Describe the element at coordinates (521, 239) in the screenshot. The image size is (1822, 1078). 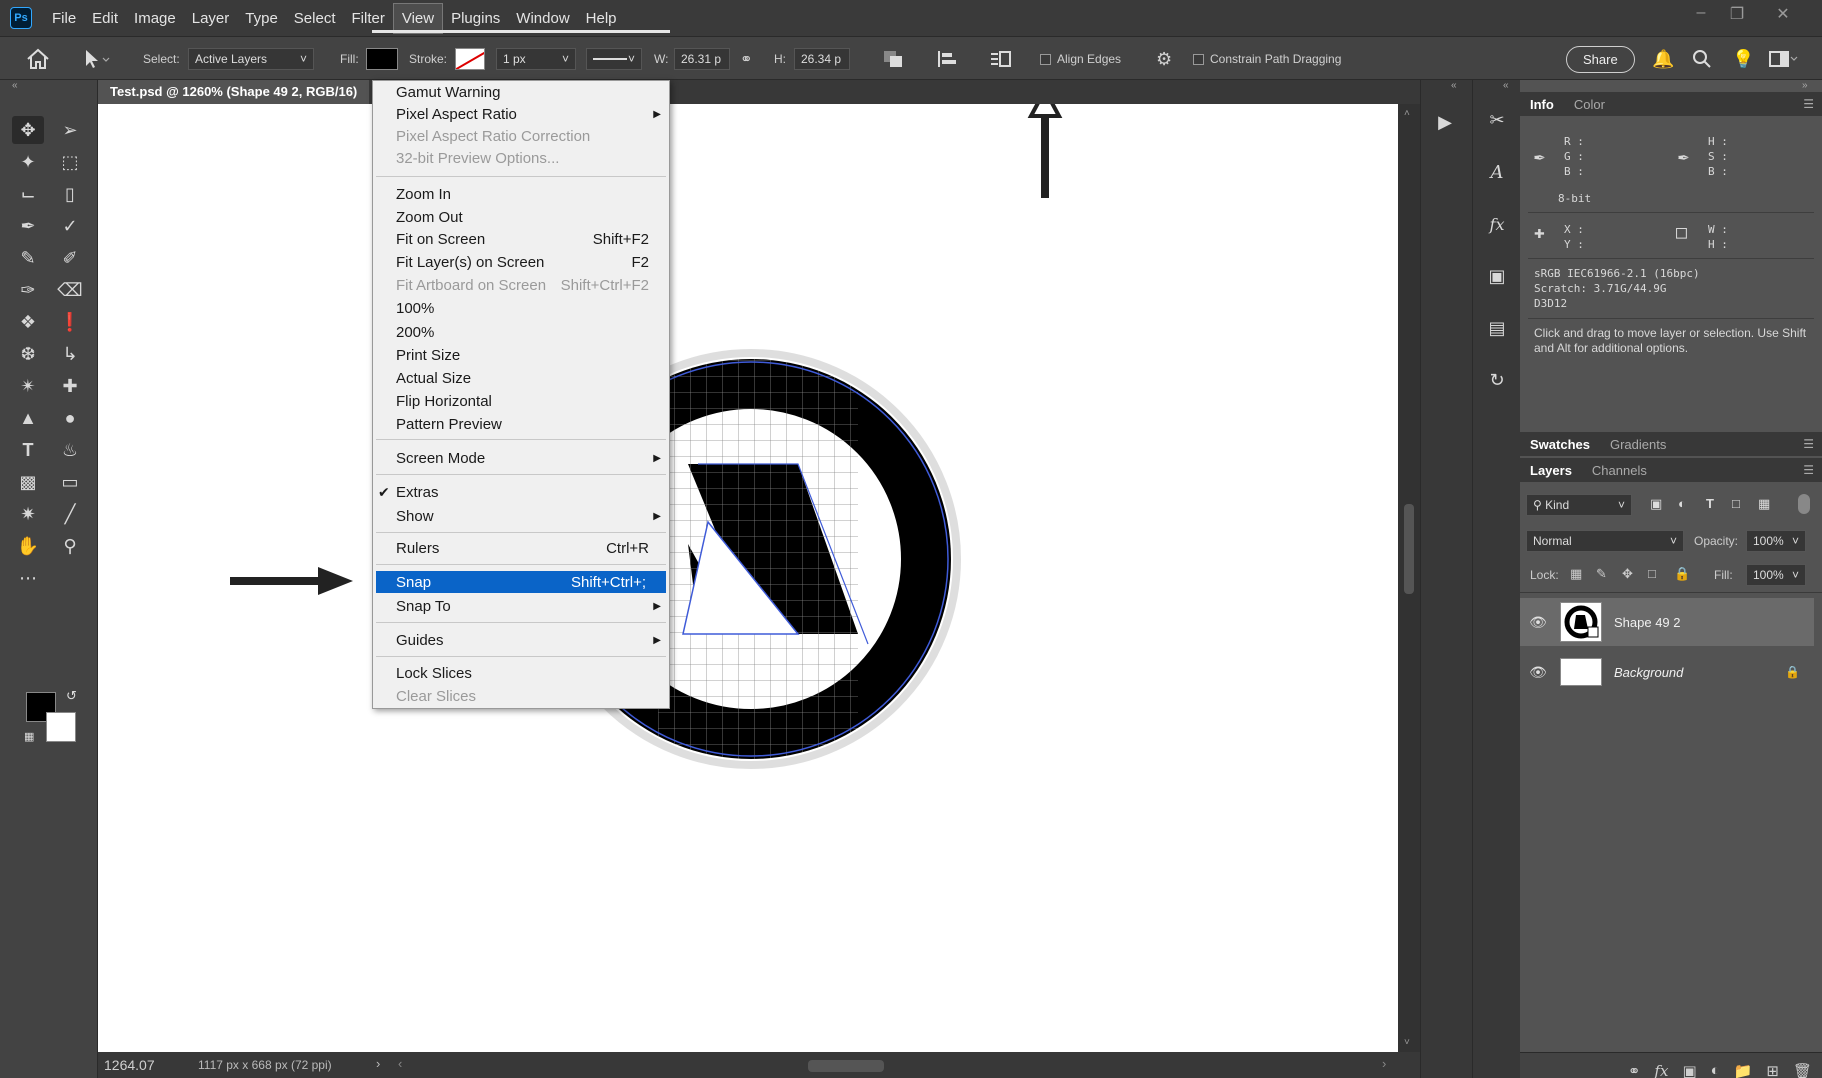
I see `menu-item-fit-on-screen: Fit on Screen Shift+F2` at that location.